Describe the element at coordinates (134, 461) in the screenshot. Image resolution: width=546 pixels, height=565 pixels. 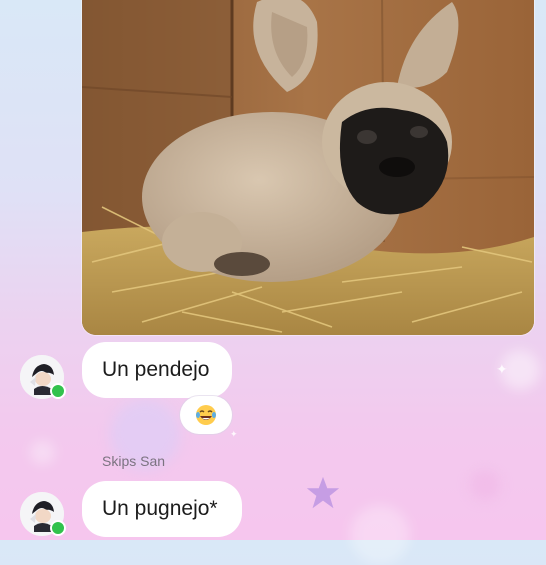
I see `sender-name: Skips San` at that location.